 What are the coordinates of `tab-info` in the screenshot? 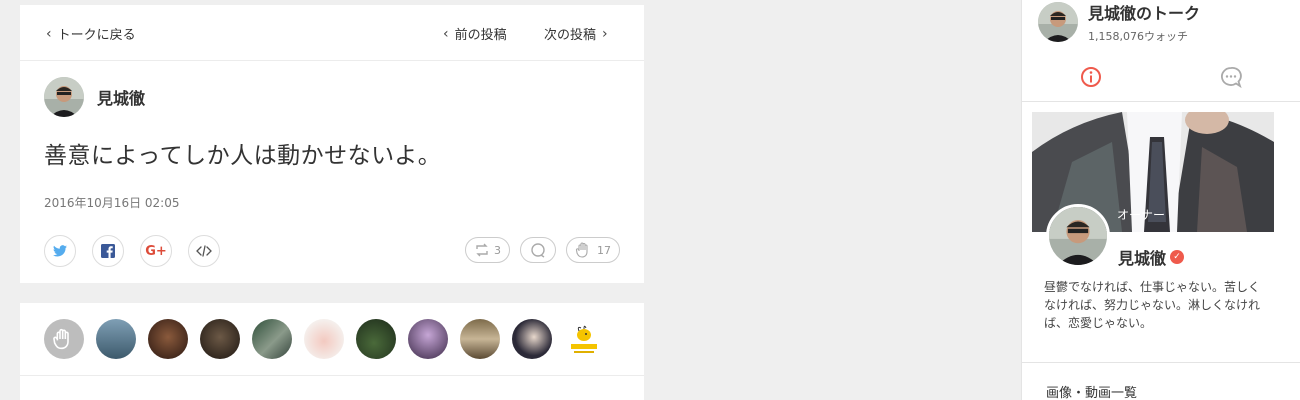 It's located at (1092, 78).